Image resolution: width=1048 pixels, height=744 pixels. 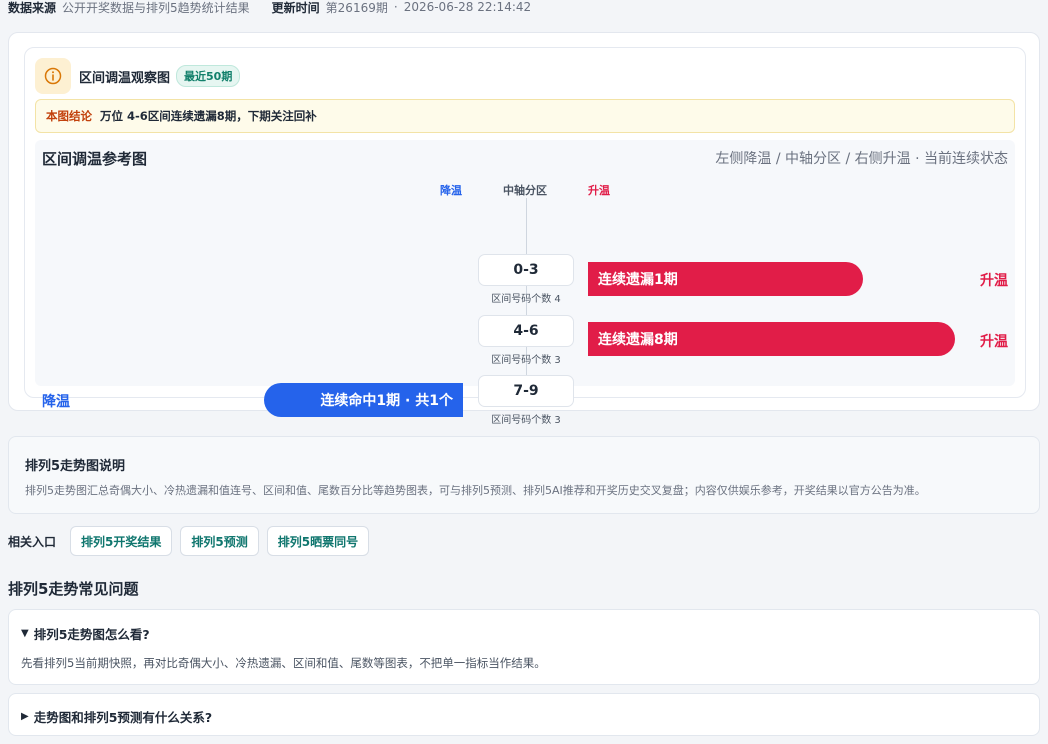 I want to click on zone-box-0-3: 0-3, so click(x=526, y=270).